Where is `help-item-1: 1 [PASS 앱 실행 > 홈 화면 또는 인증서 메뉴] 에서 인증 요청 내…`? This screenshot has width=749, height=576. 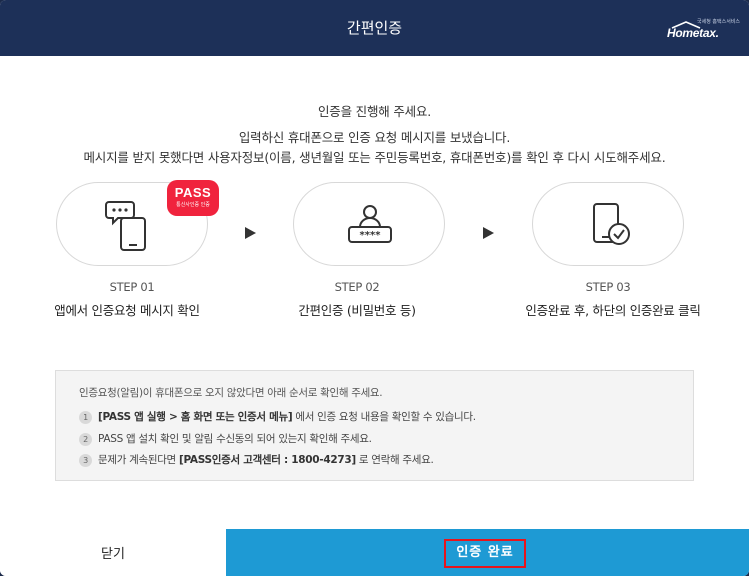
help-item-1: 1 [PASS 앱 실행 > 홈 화면 또는 인증서 메뉴] 에서 인증 요청 내… is located at coordinates (277, 417).